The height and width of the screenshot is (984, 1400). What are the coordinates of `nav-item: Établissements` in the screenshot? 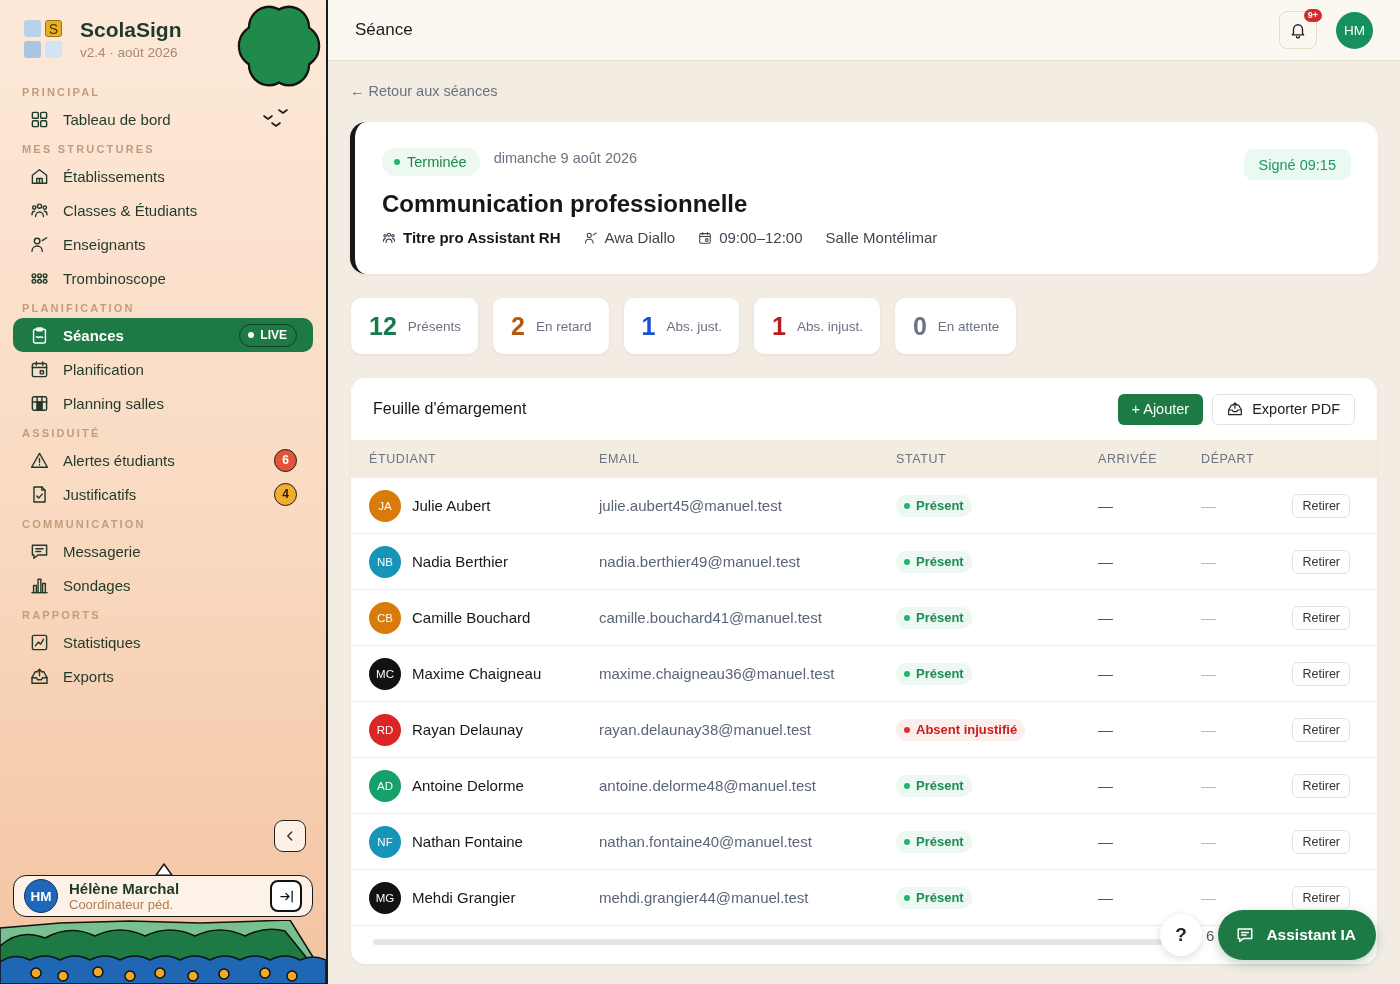 It's located at (163, 176).